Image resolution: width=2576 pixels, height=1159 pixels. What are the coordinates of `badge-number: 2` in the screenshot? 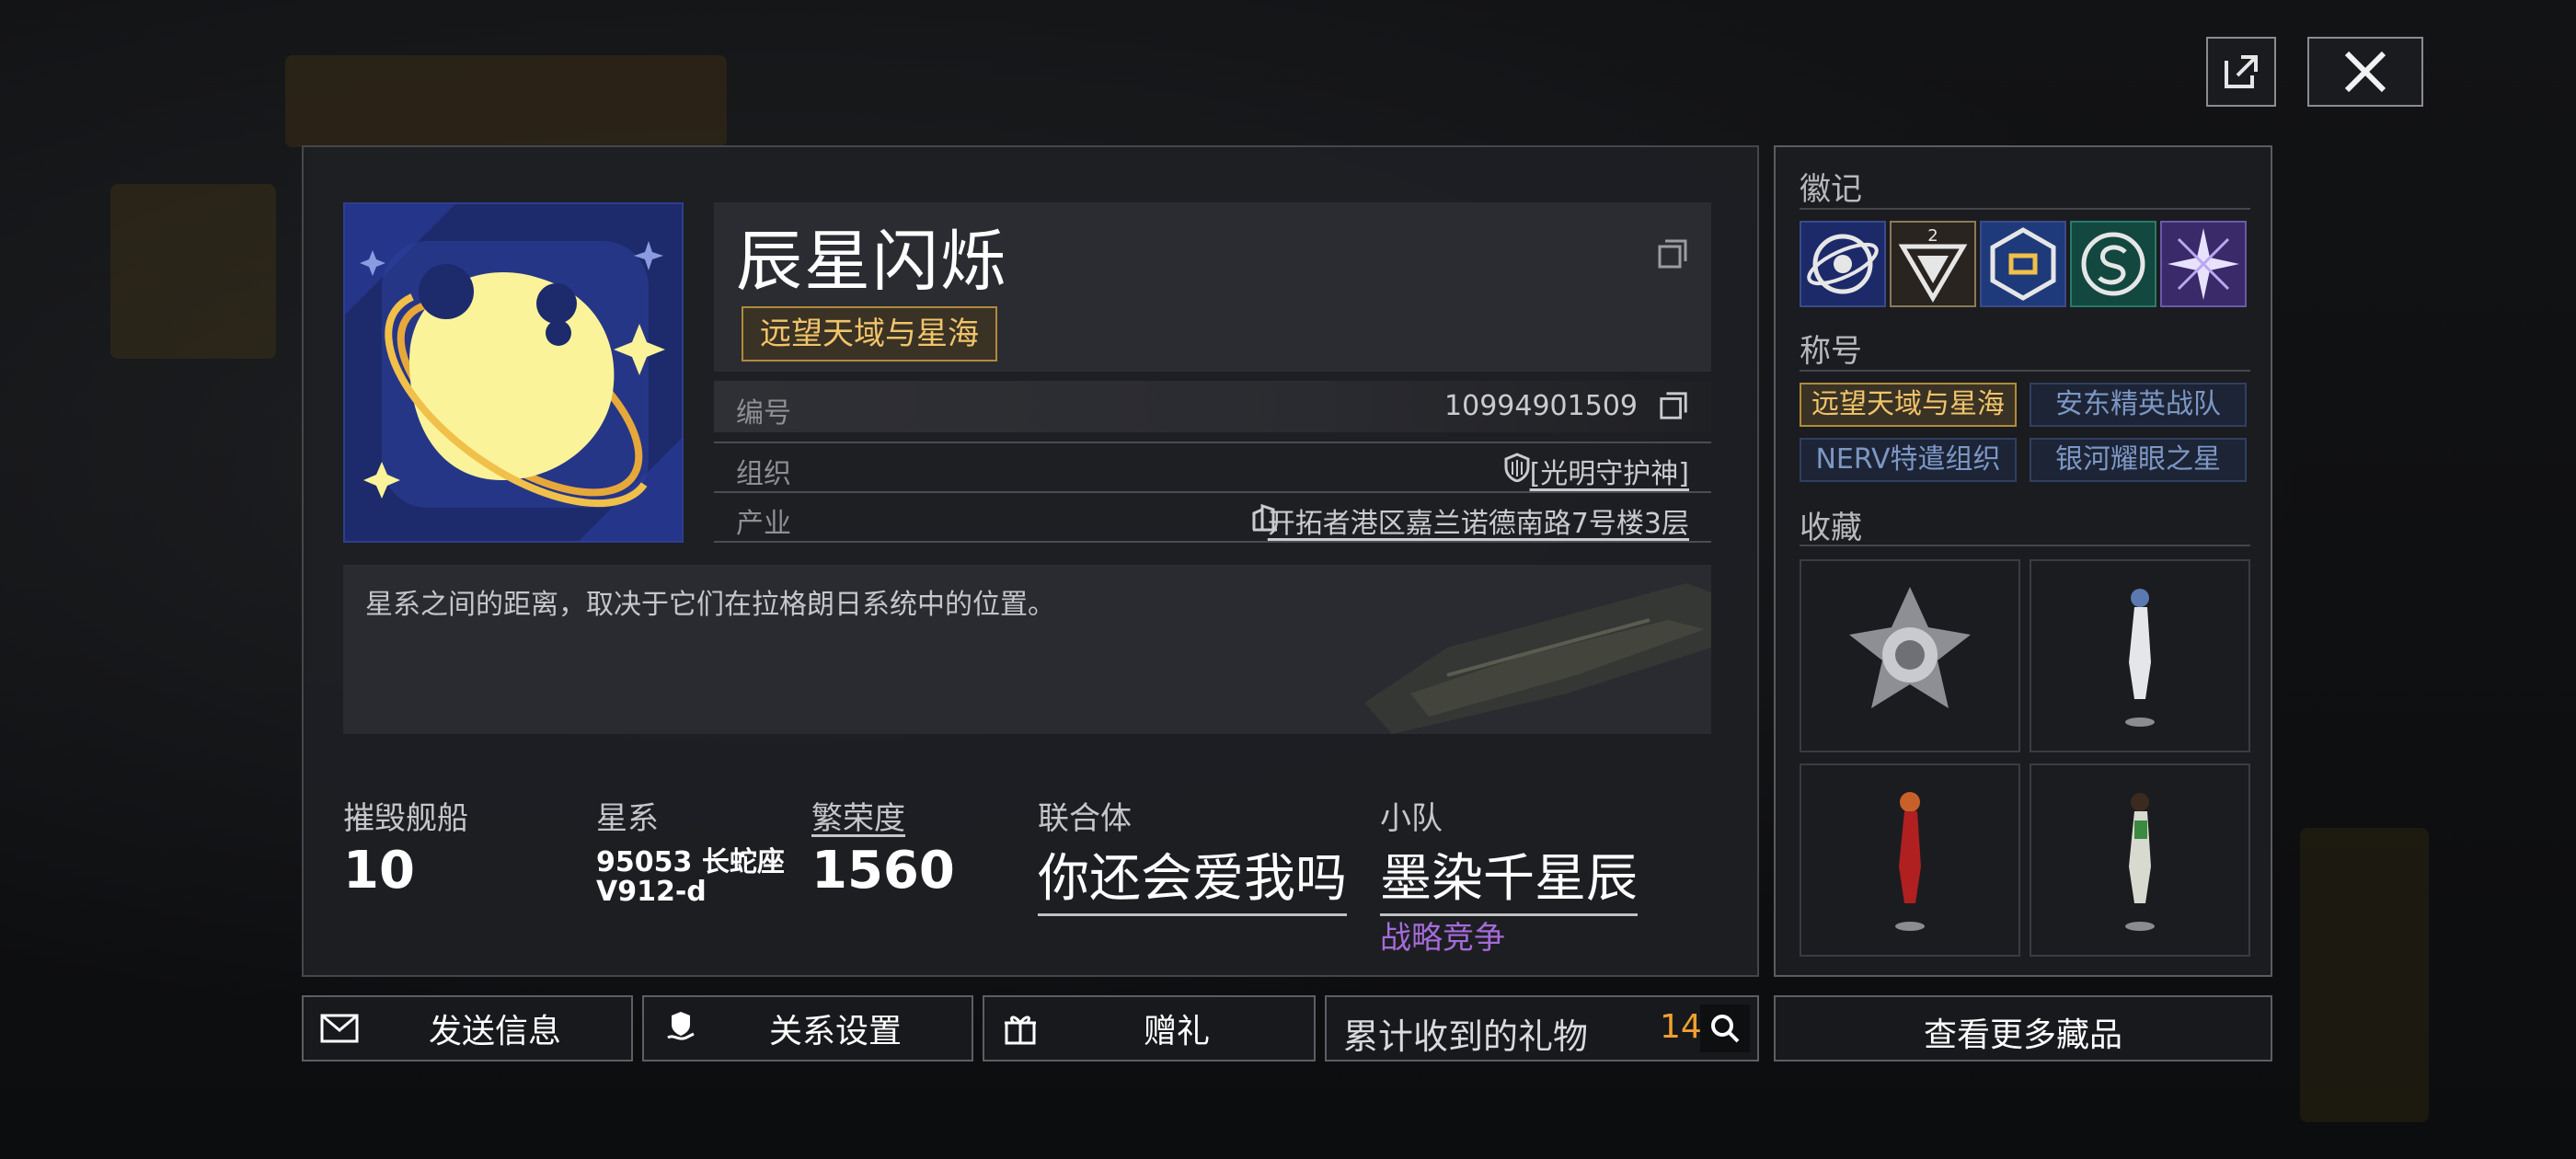 It's located at (1932, 236).